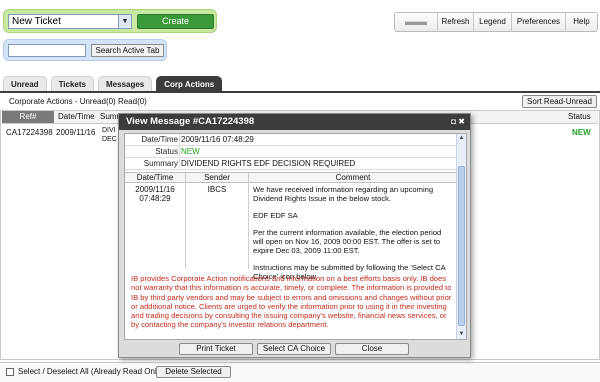 Image resolution: width=600 pixels, height=382 pixels. I want to click on tab-unread: Unread, so click(25, 84).